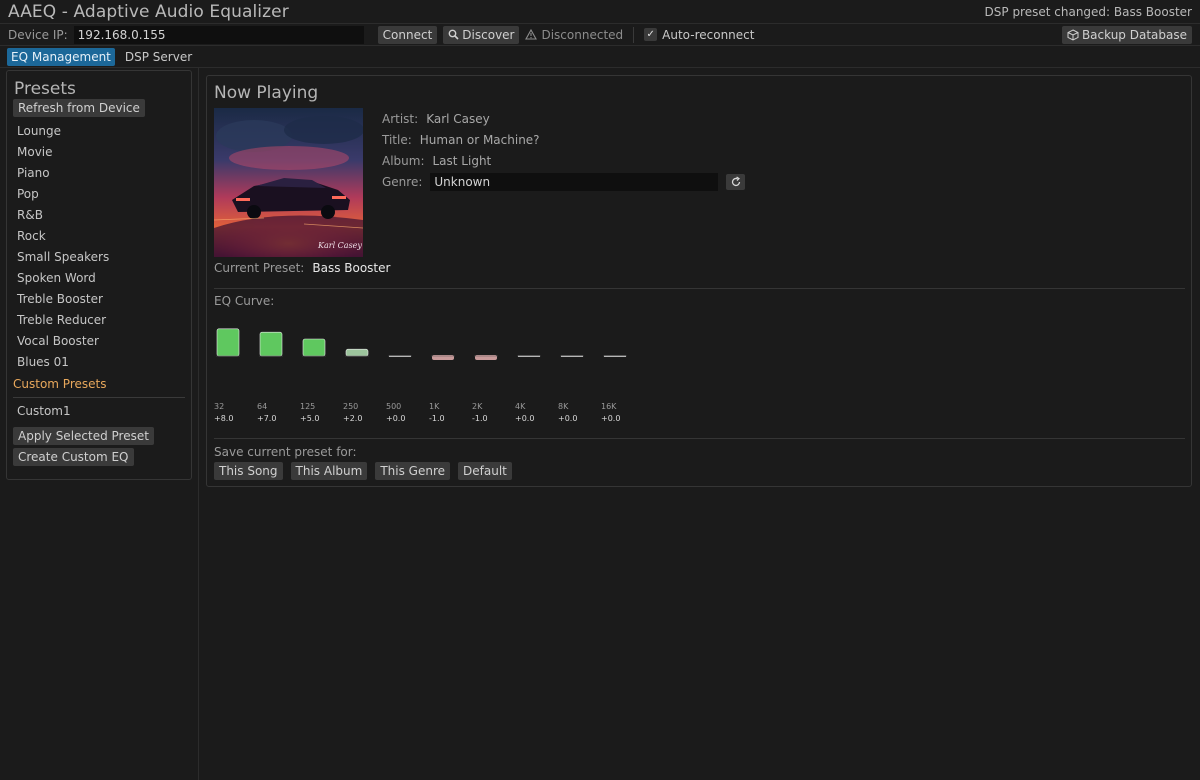  Describe the element at coordinates (99, 397) in the screenshot. I see `custom-presets-divider` at that location.